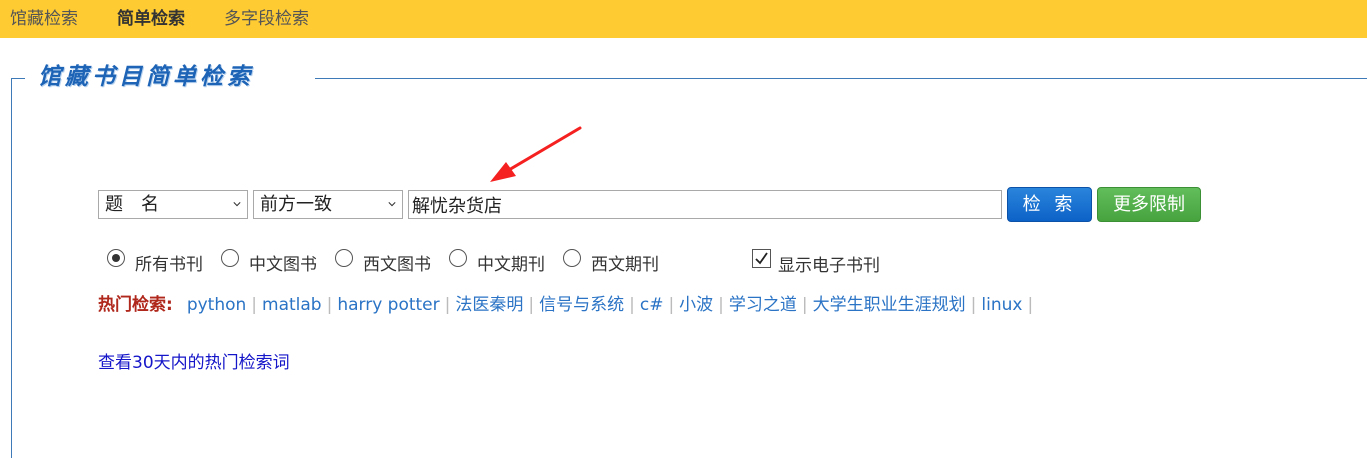 This screenshot has width=1367, height=458. What do you see at coordinates (151, 19) in the screenshot?
I see `tab-simple-search: 简单检索` at bounding box center [151, 19].